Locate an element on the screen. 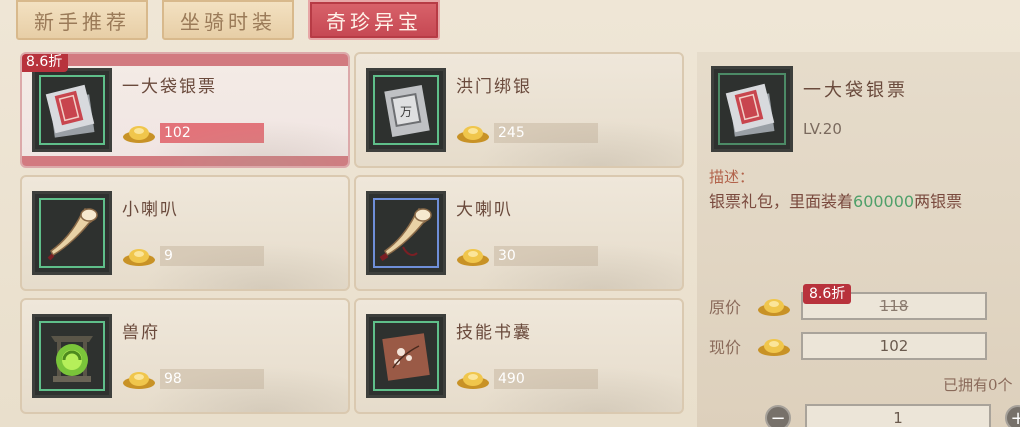 This screenshot has height=427, width=1020. increase-quantity-button: + is located at coordinates (1012, 416).